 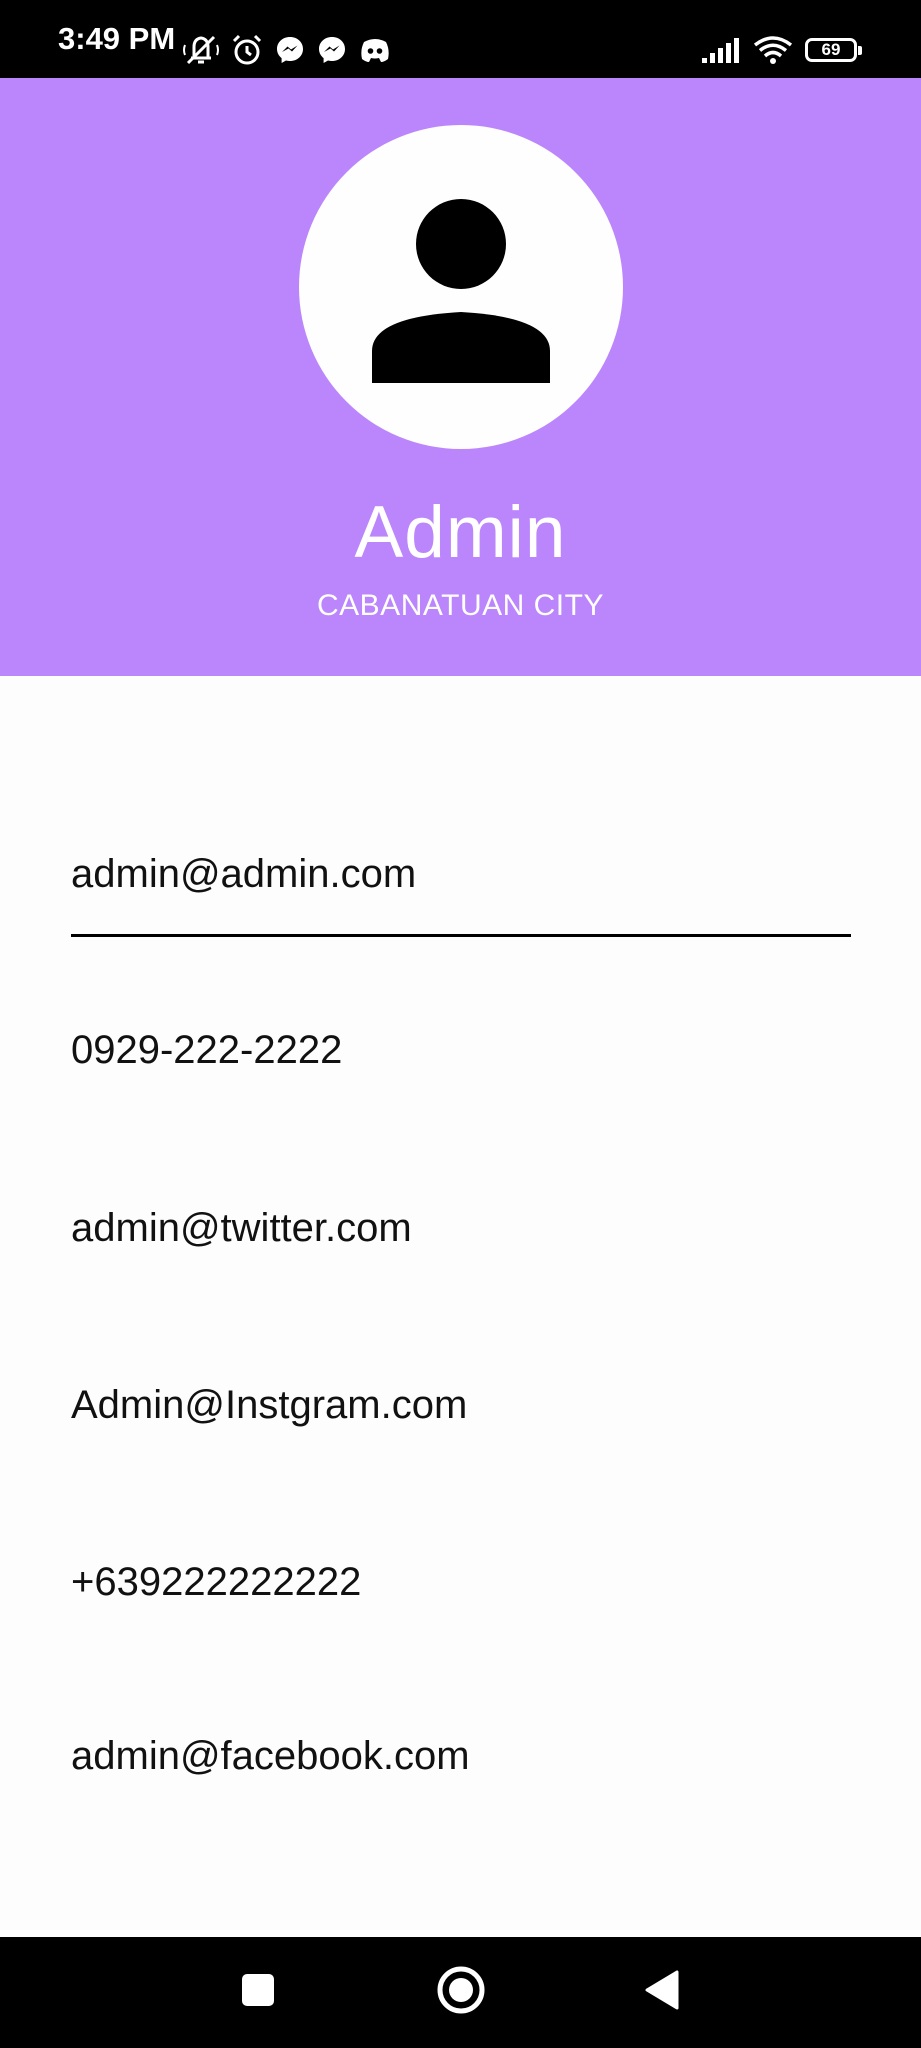 I want to click on notification-icons, so click(x=287, y=50).